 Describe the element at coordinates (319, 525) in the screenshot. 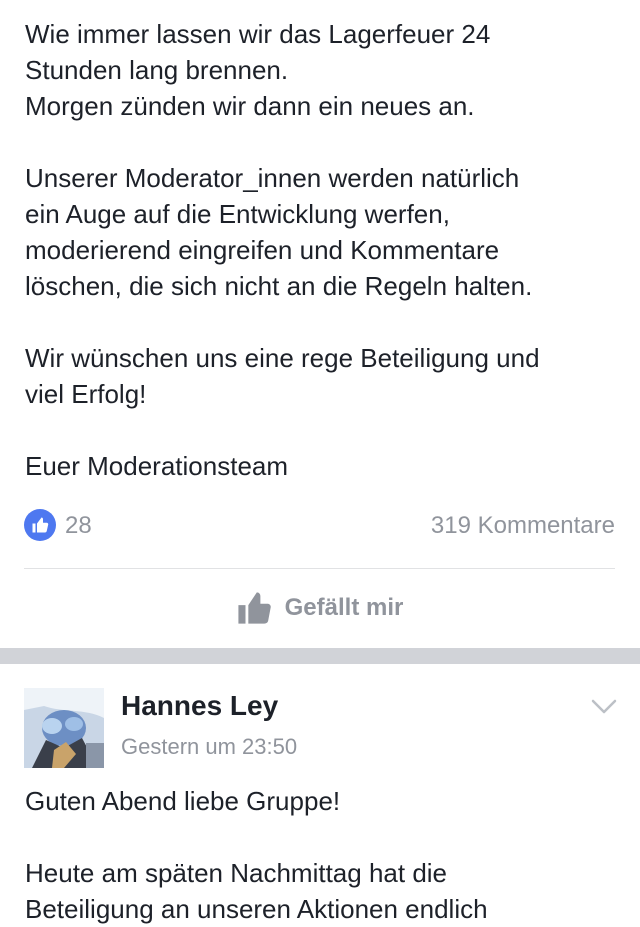

I see `post-stats: 28 319 Kommentare` at that location.